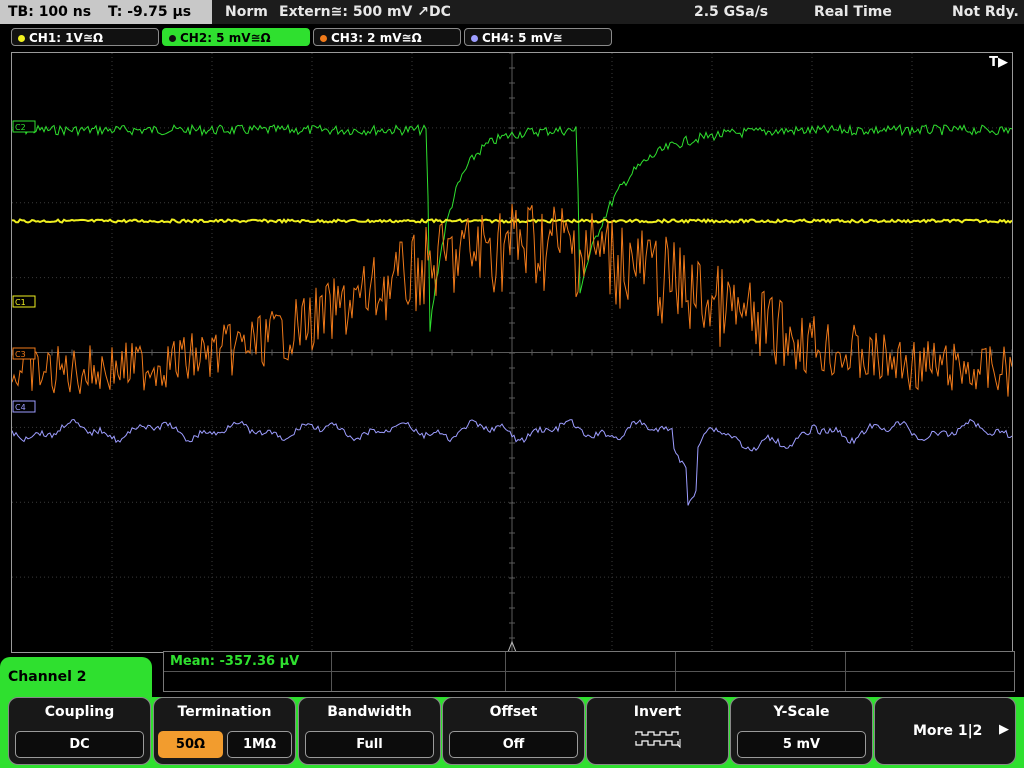 The height and width of the screenshot is (768, 1024). I want to click on bandwidth-softkey: Bandwidth Full, so click(369, 731).